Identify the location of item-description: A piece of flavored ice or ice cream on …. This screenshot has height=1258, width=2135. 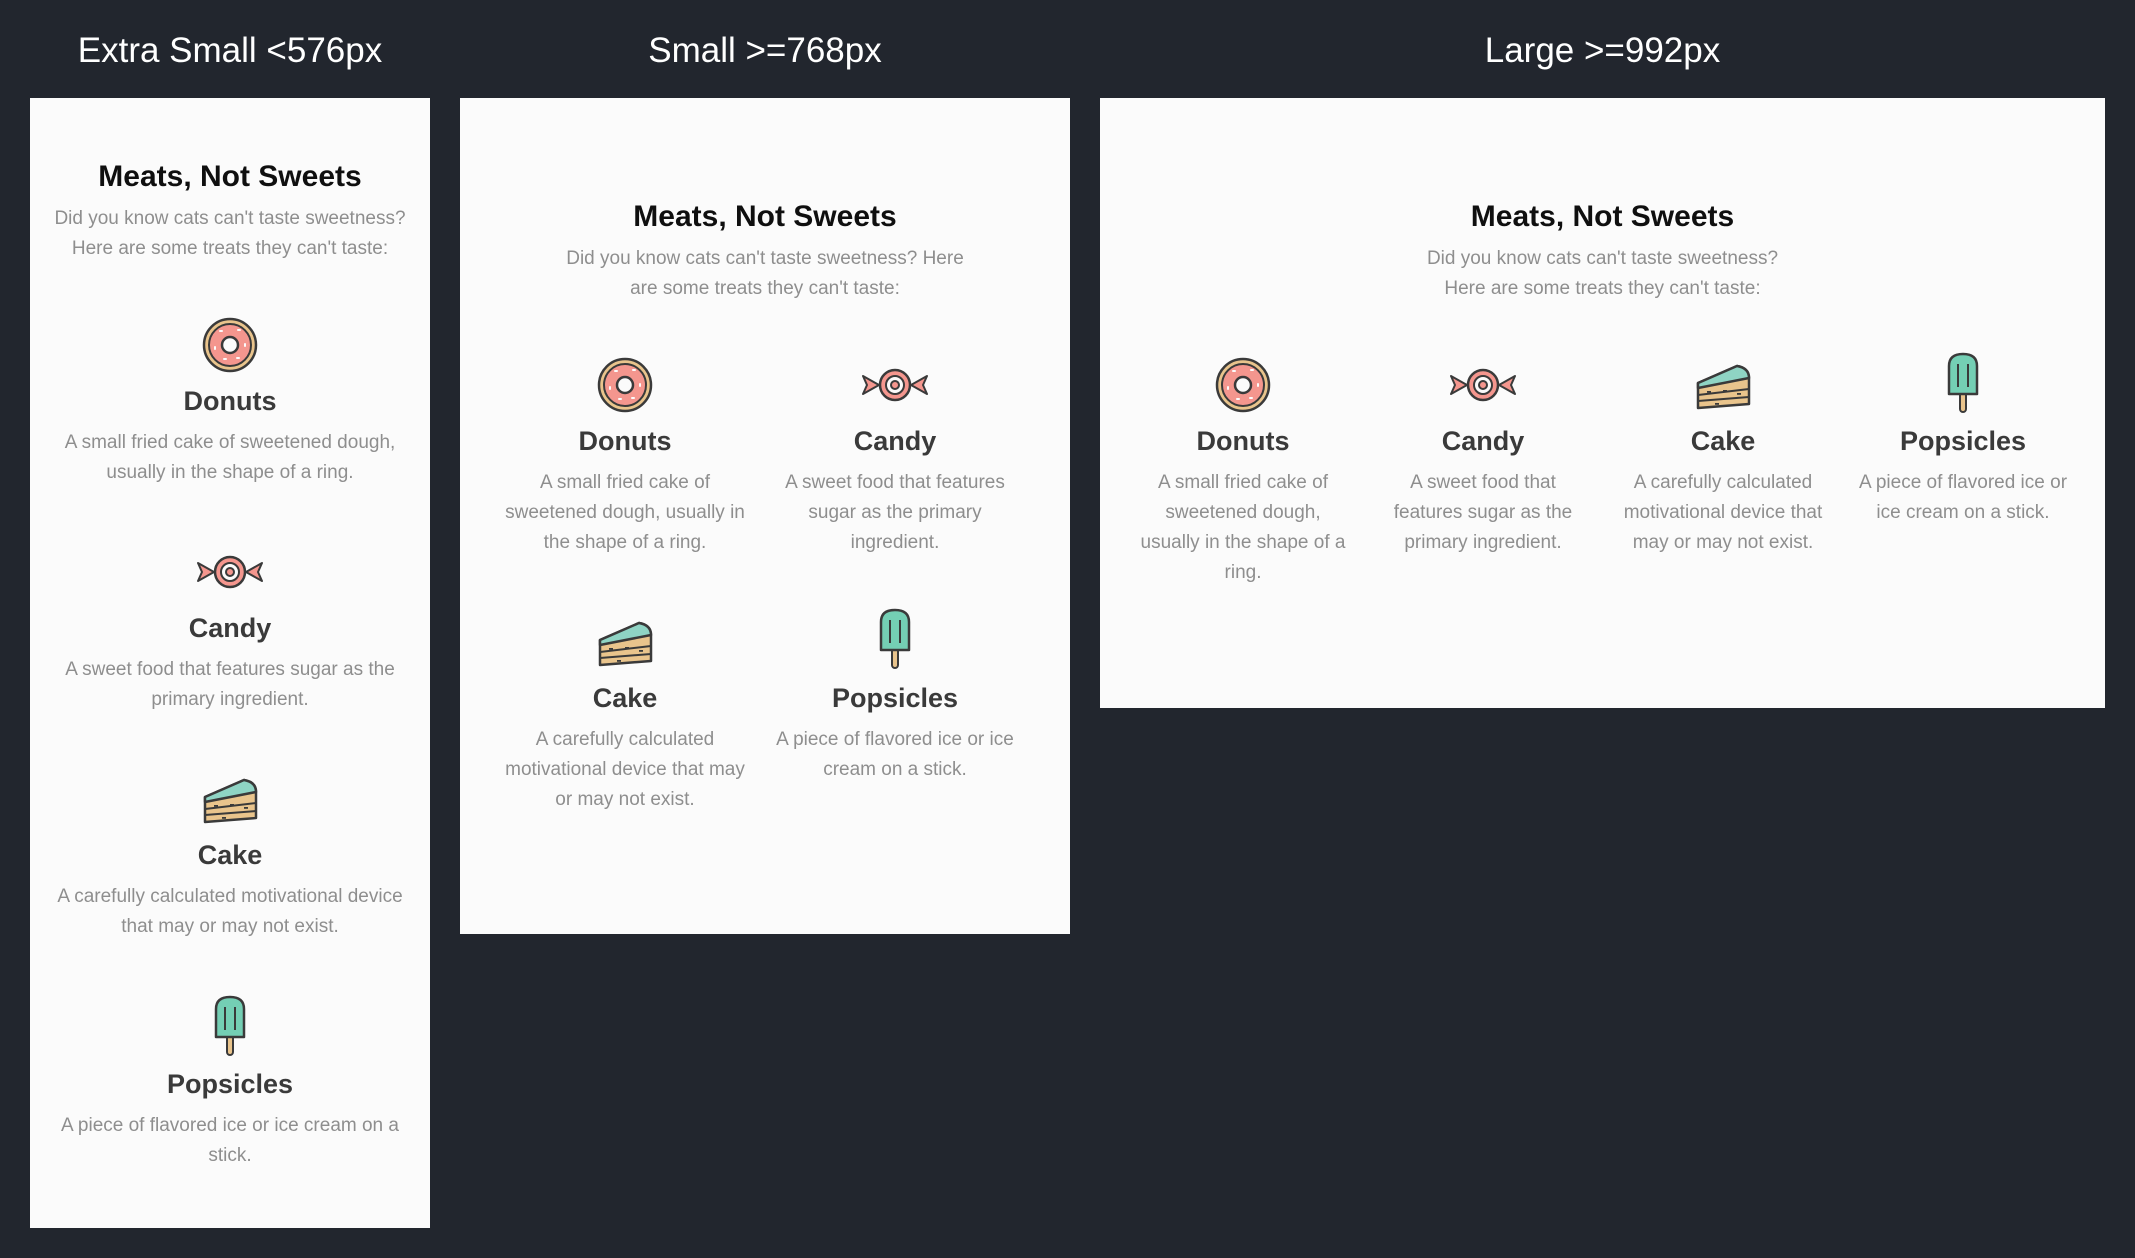
(230, 1140).